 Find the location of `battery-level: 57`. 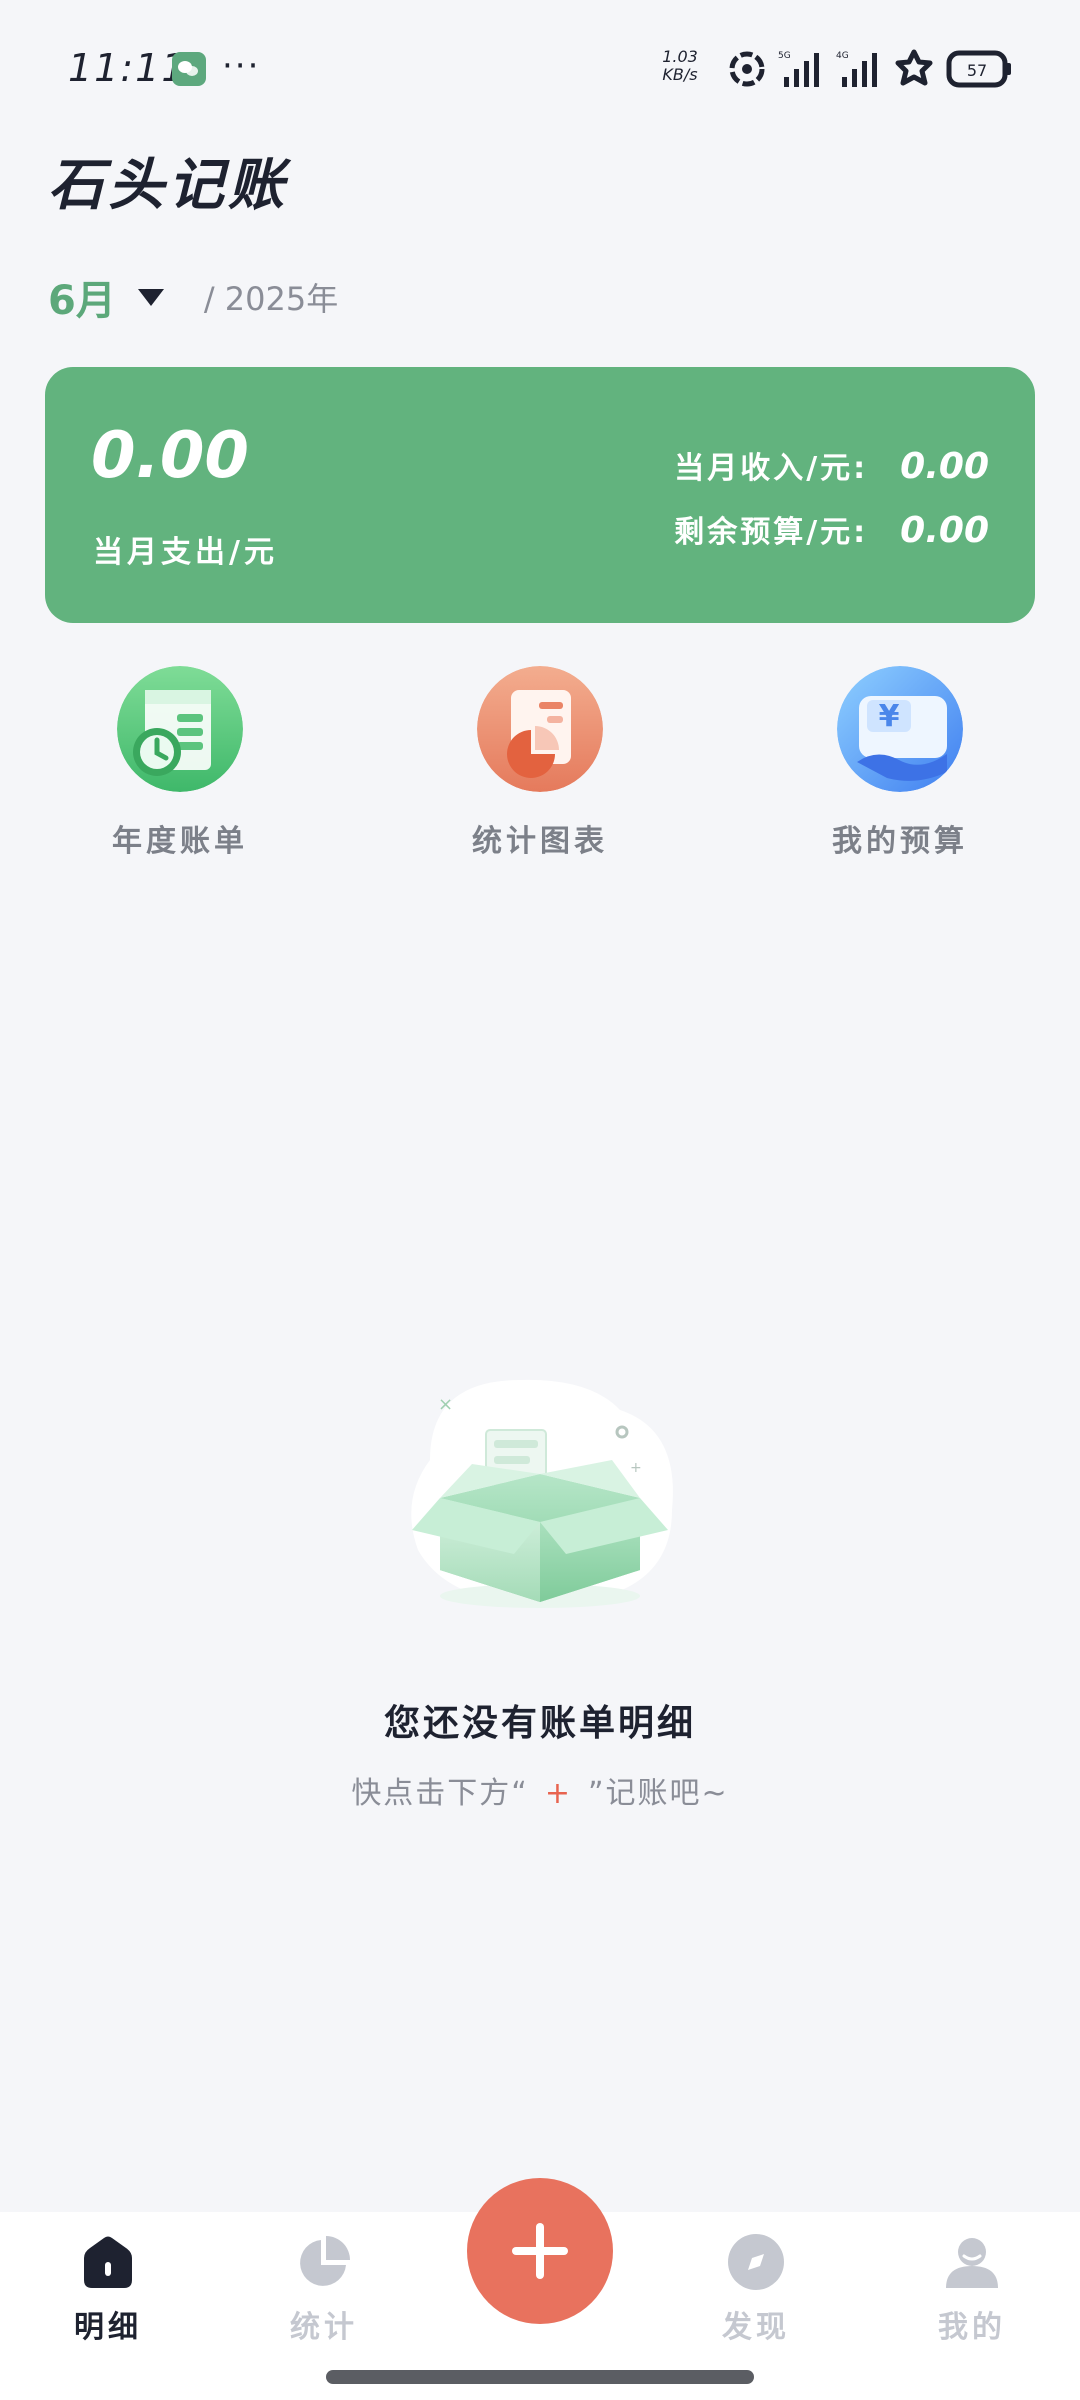

battery-level: 57 is located at coordinates (977, 70).